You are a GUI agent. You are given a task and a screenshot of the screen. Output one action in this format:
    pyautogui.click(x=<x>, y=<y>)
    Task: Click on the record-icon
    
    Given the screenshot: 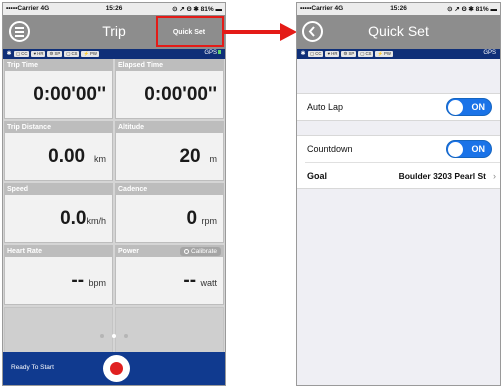 What is the action you would take?
    pyautogui.click(x=116, y=368)
    